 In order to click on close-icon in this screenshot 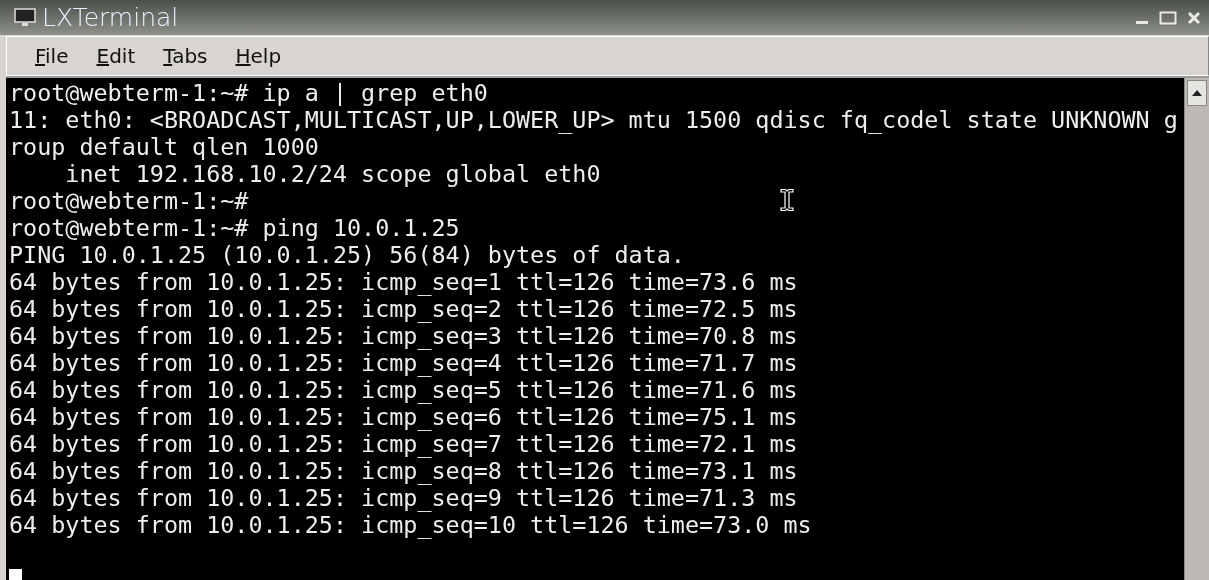, I will do `click(1194, 17)`.